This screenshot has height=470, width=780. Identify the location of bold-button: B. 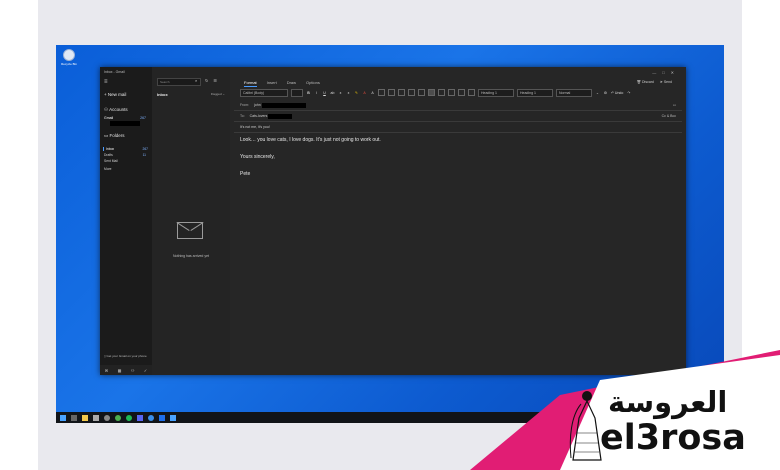
(308, 93).